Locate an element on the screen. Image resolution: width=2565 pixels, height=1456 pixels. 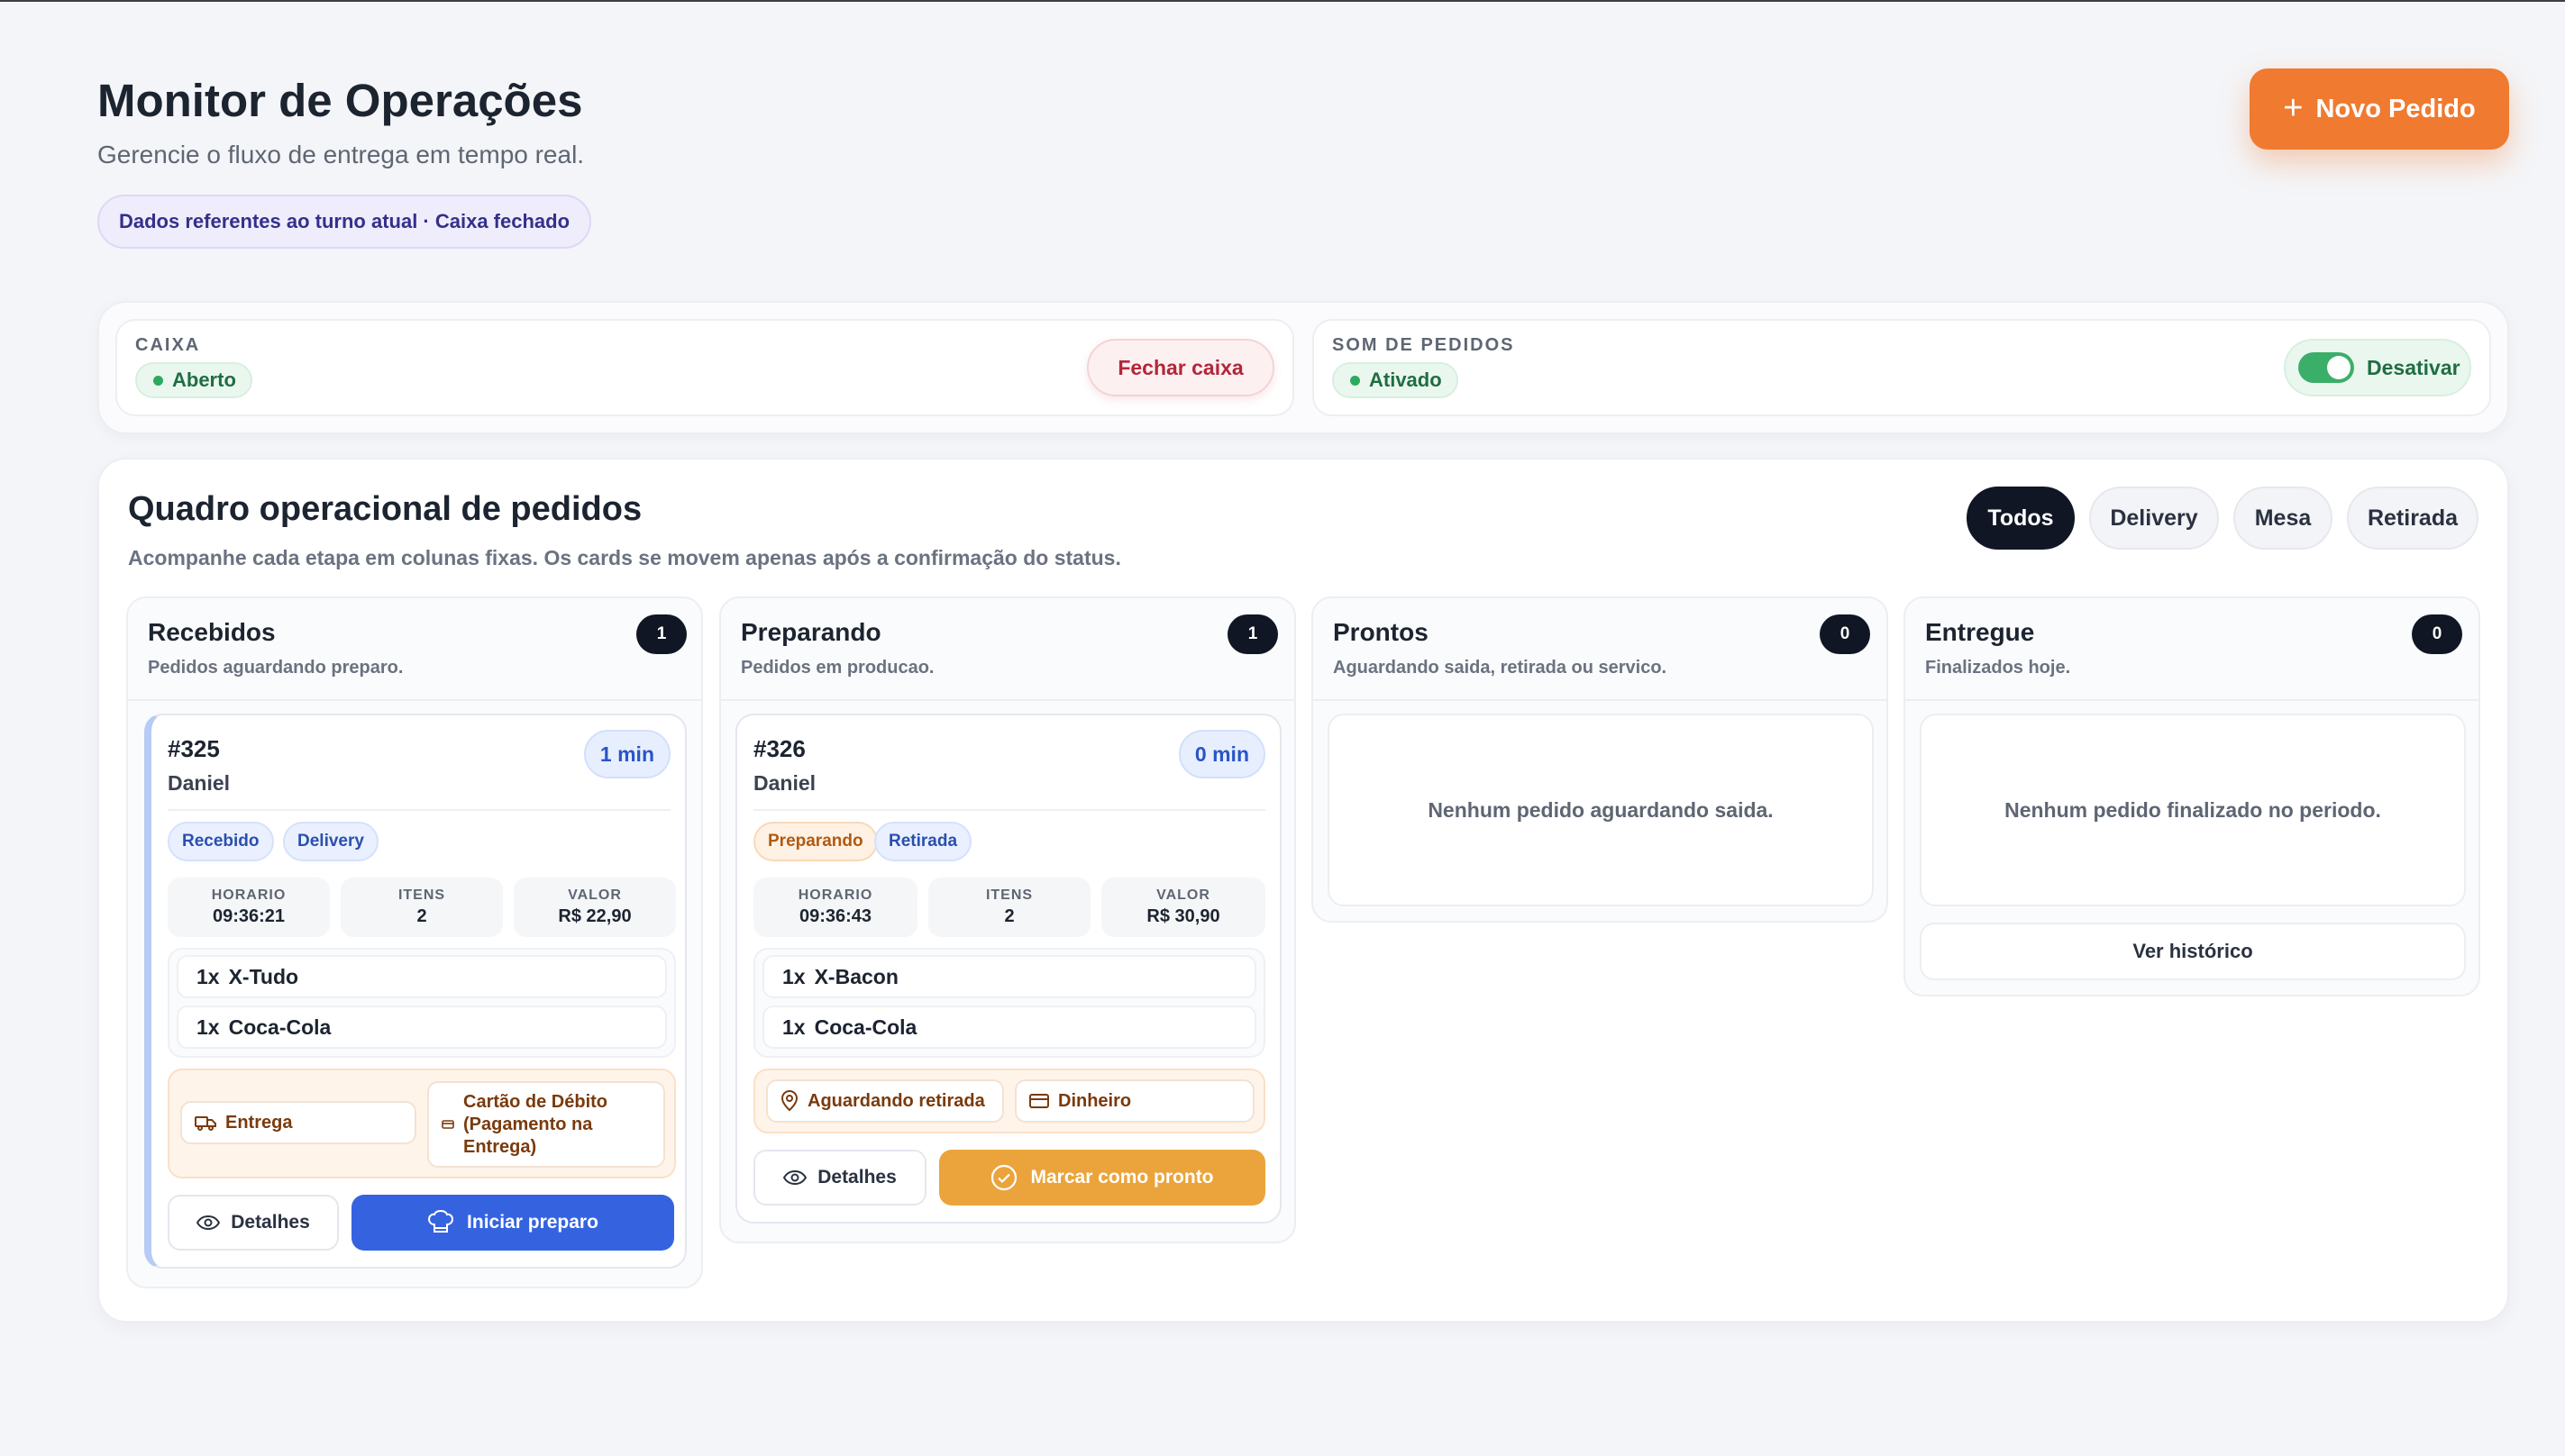
item-name: X-Tudo is located at coordinates (263, 976).